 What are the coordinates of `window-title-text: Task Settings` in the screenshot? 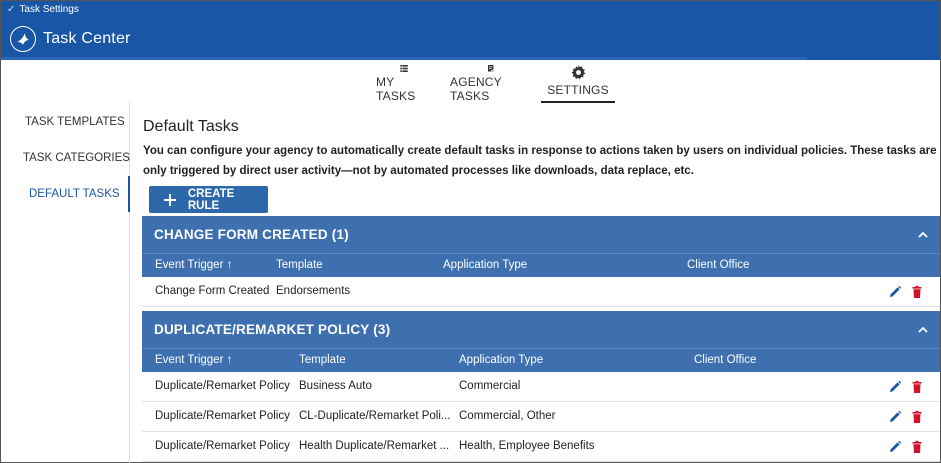 It's located at (49, 9).